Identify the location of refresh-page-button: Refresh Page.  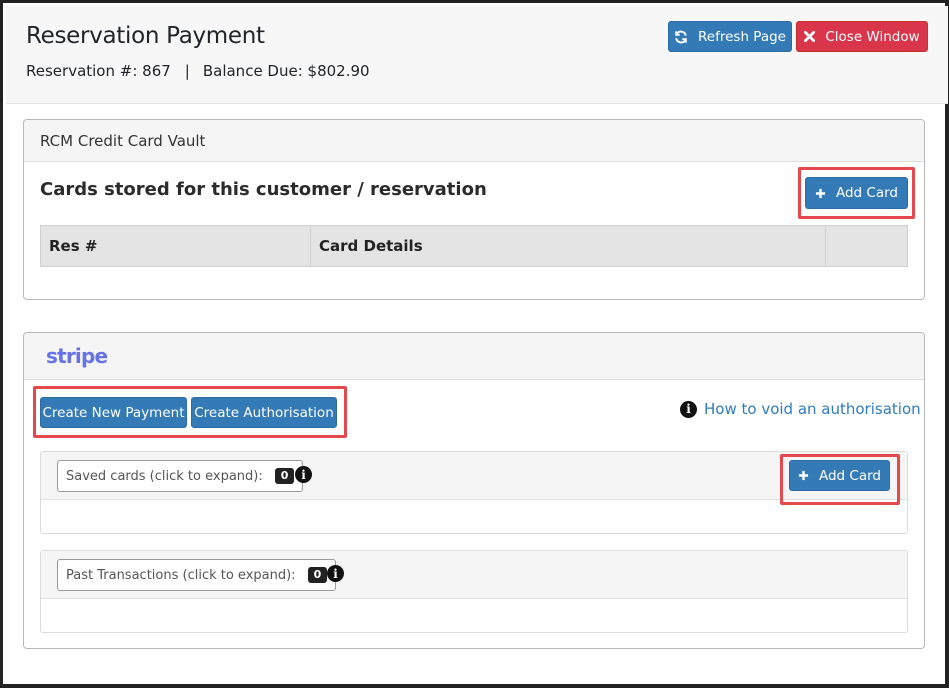
(730, 36).